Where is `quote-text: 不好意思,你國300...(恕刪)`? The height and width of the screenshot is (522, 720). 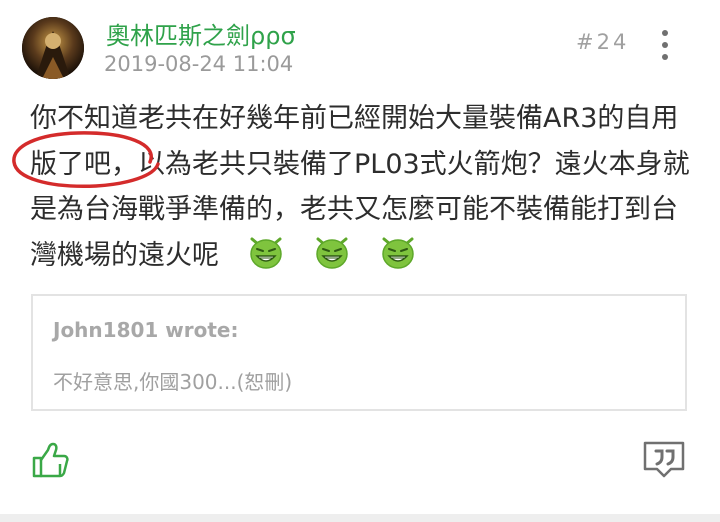 quote-text: 不好意思,你國300...(恕刪) is located at coordinates (173, 382).